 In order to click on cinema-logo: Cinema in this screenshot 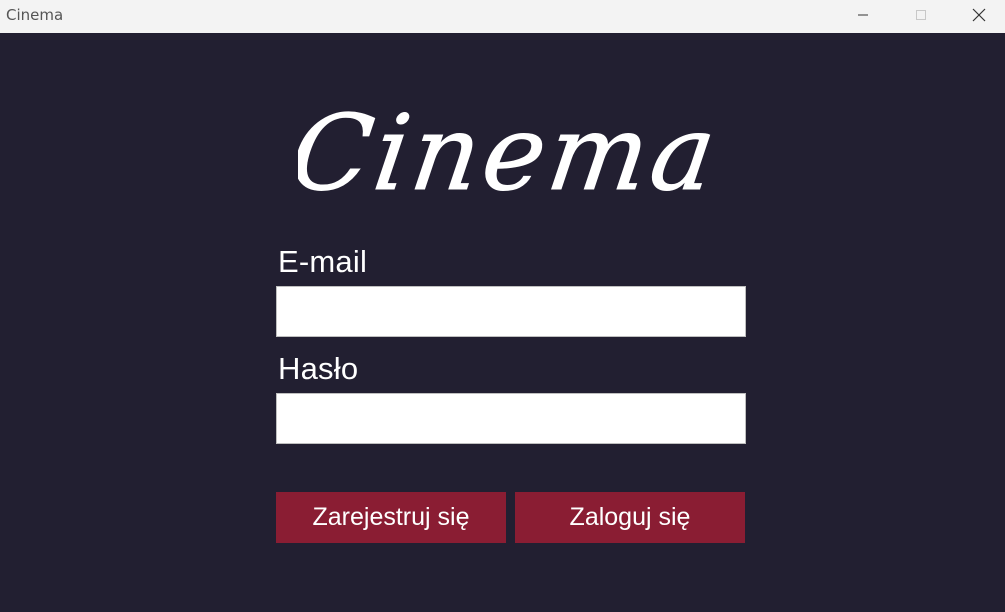, I will do `click(533, 148)`.